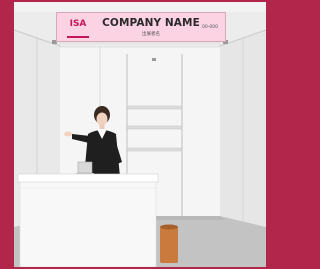 This screenshot has width=320, height=269. What do you see at coordinates (78, 24) in the screenshot?
I see `logo-text: ISA` at bounding box center [78, 24].